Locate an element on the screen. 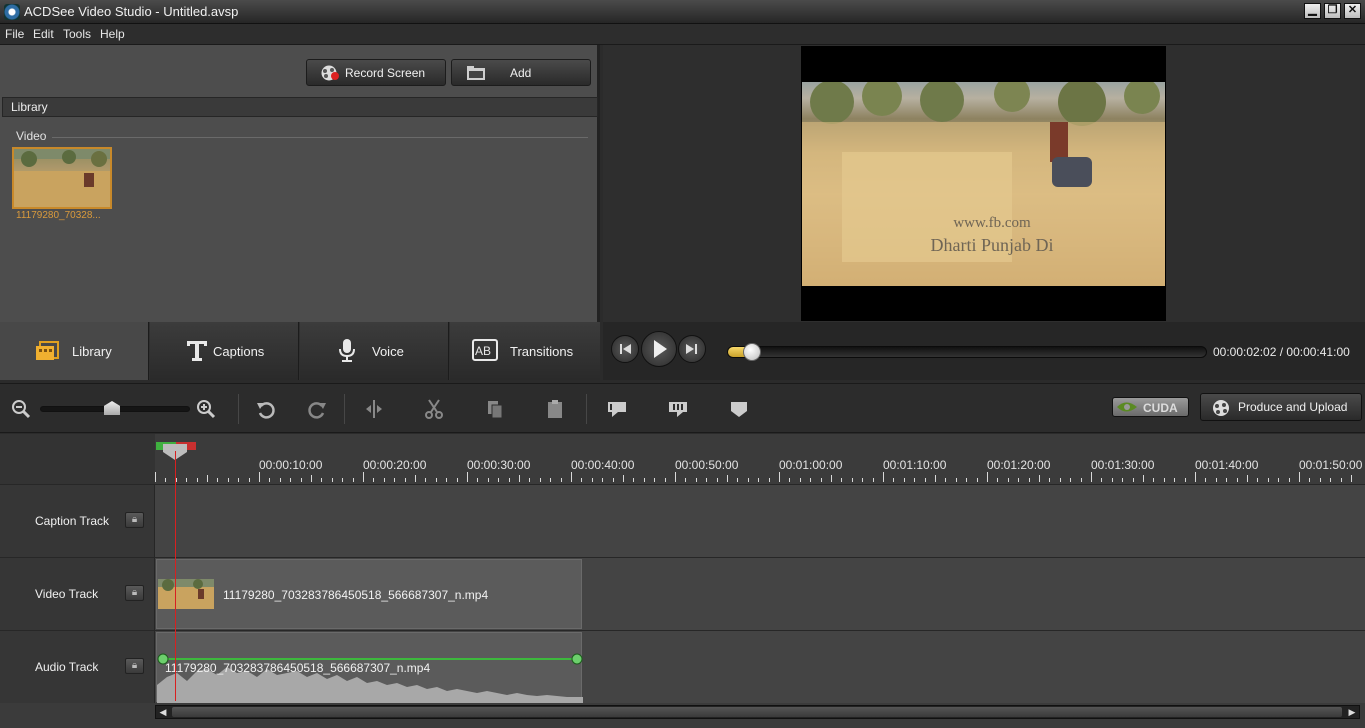 The width and height of the screenshot is (1365, 728). video-clip-name: 11179280_703283786450518_566687307_n.mp4 is located at coordinates (356, 595).